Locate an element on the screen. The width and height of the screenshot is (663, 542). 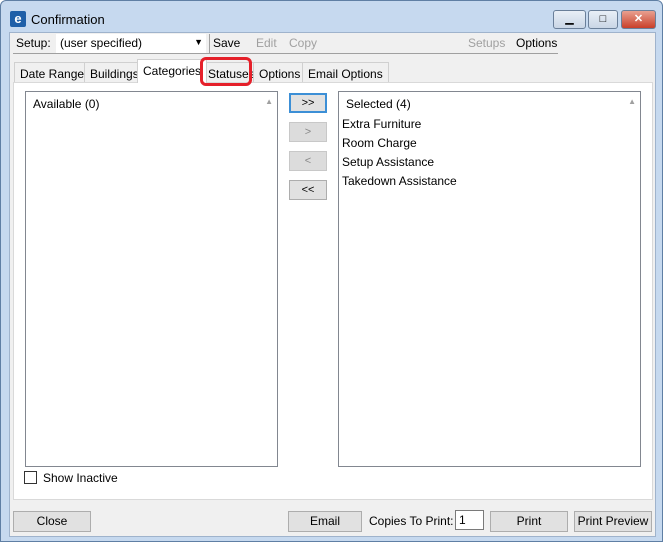
show-inactive-checkbox is located at coordinates (30, 477).